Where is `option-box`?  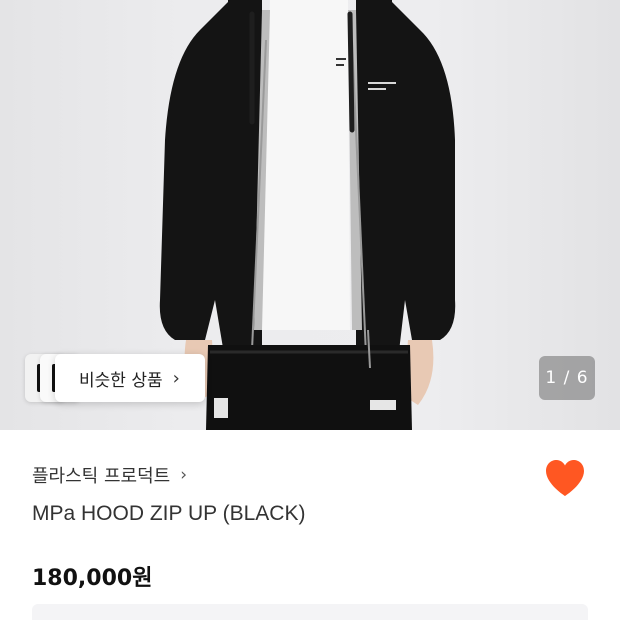
option-box is located at coordinates (310, 612).